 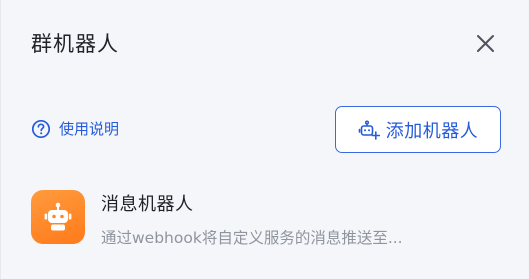 I want to click on close-button, so click(x=485, y=44).